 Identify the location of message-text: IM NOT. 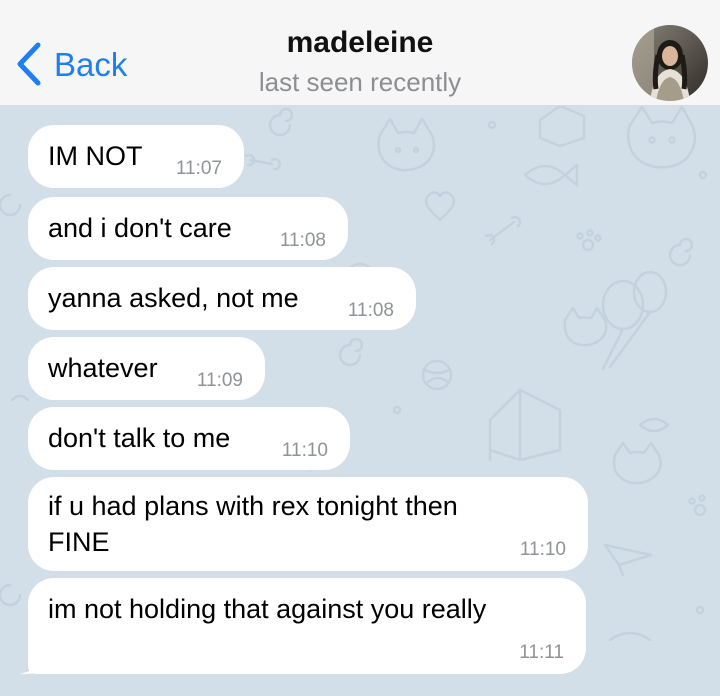
(95, 156).